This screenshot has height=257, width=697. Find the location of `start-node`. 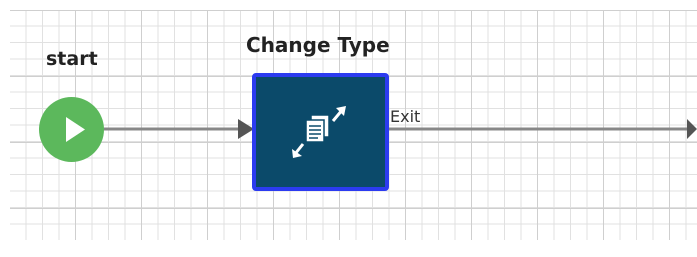

start-node is located at coordinates (71, 129).